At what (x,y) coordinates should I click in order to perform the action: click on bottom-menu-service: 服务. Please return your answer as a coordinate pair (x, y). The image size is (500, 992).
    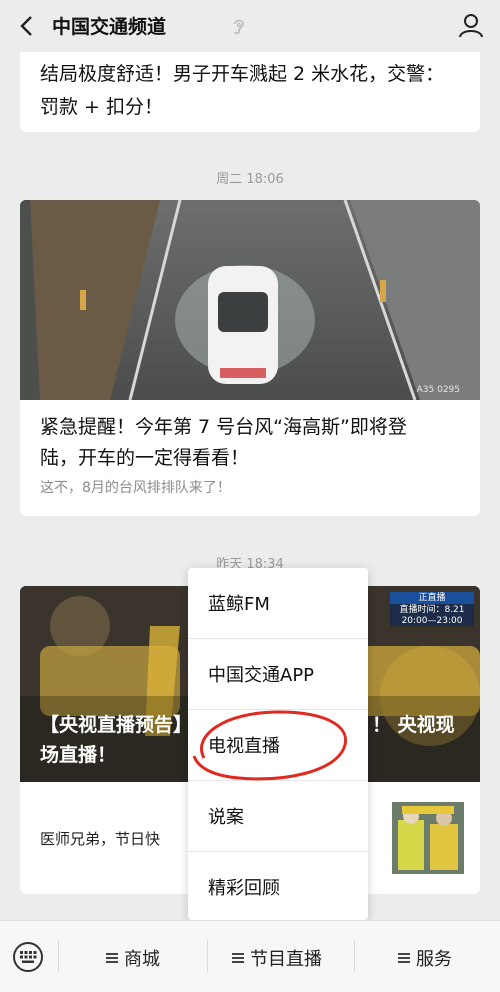
    Looking at the image, I should click on (425, 958).